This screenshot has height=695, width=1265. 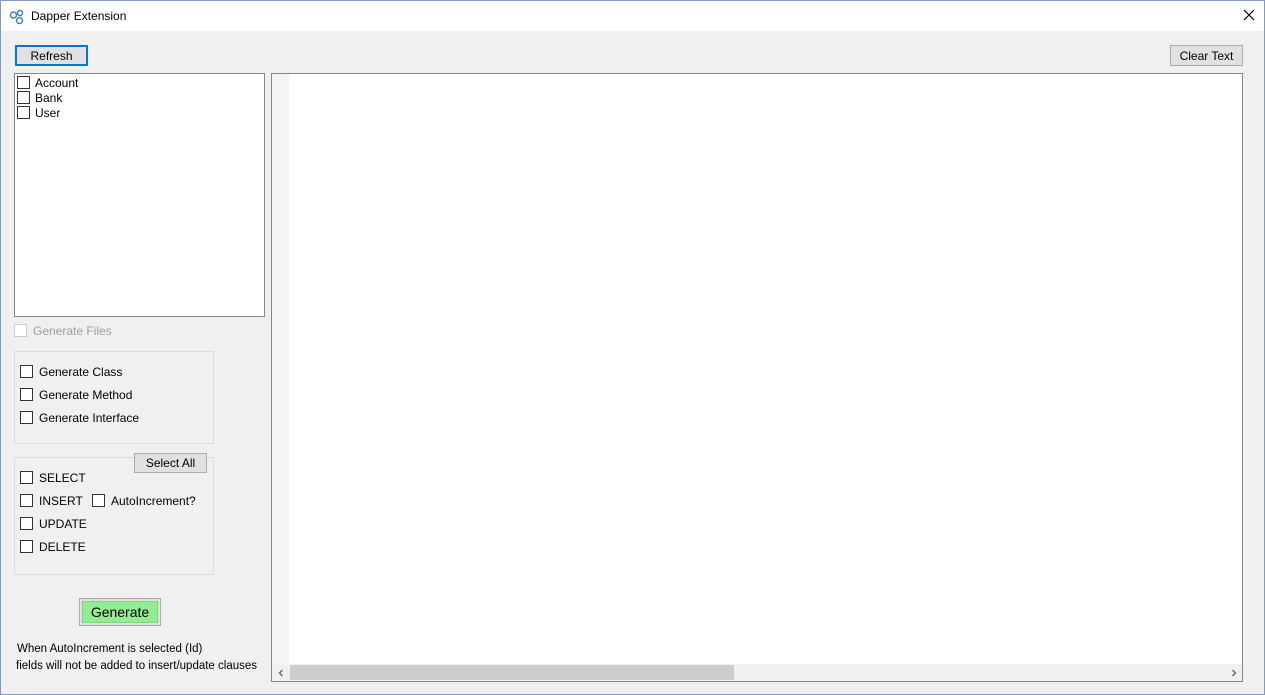 What do you see at coordinates (61, 500) in the screenshot?
I see `insert-label: INSERT` at bounding box center [61, 500].